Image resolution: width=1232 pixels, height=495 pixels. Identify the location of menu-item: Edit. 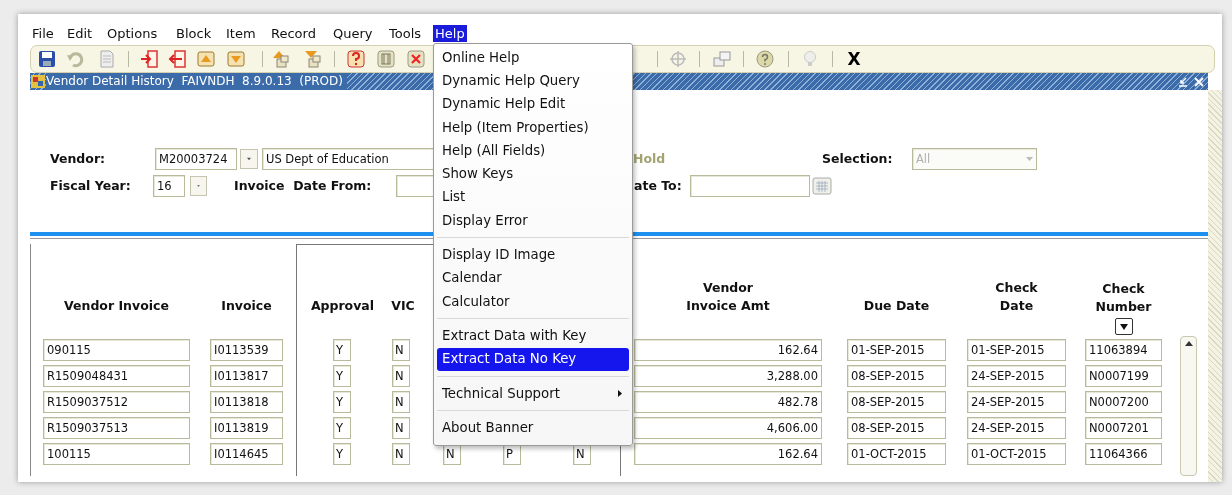
(80, 33).